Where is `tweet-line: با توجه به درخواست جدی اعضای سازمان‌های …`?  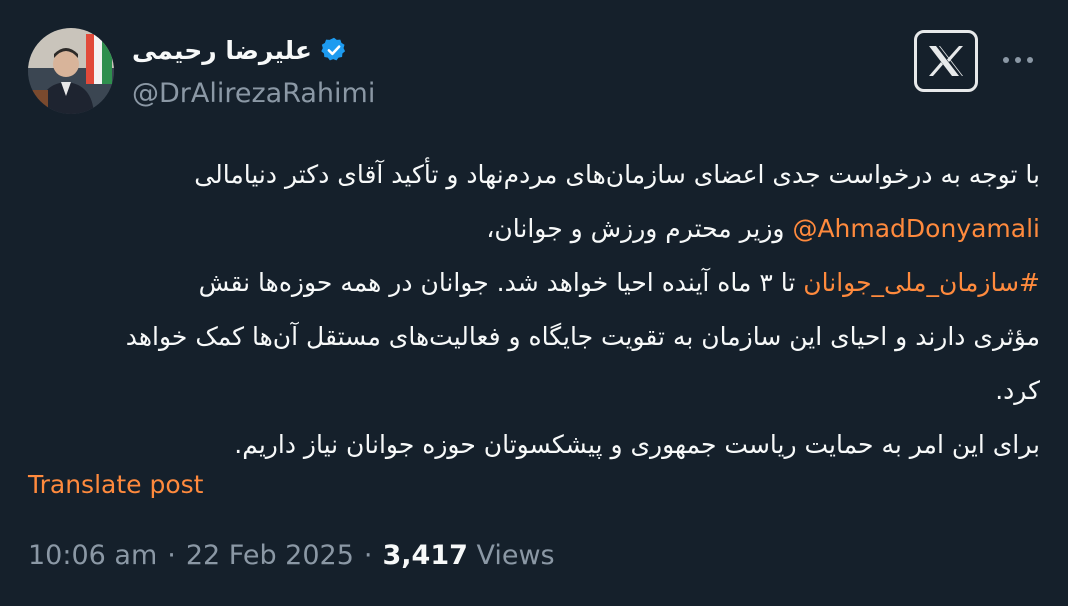
tweet-line: با توجه به درخواست جدی اعضای سازمان‌های … is located at coordinates (617, 174).